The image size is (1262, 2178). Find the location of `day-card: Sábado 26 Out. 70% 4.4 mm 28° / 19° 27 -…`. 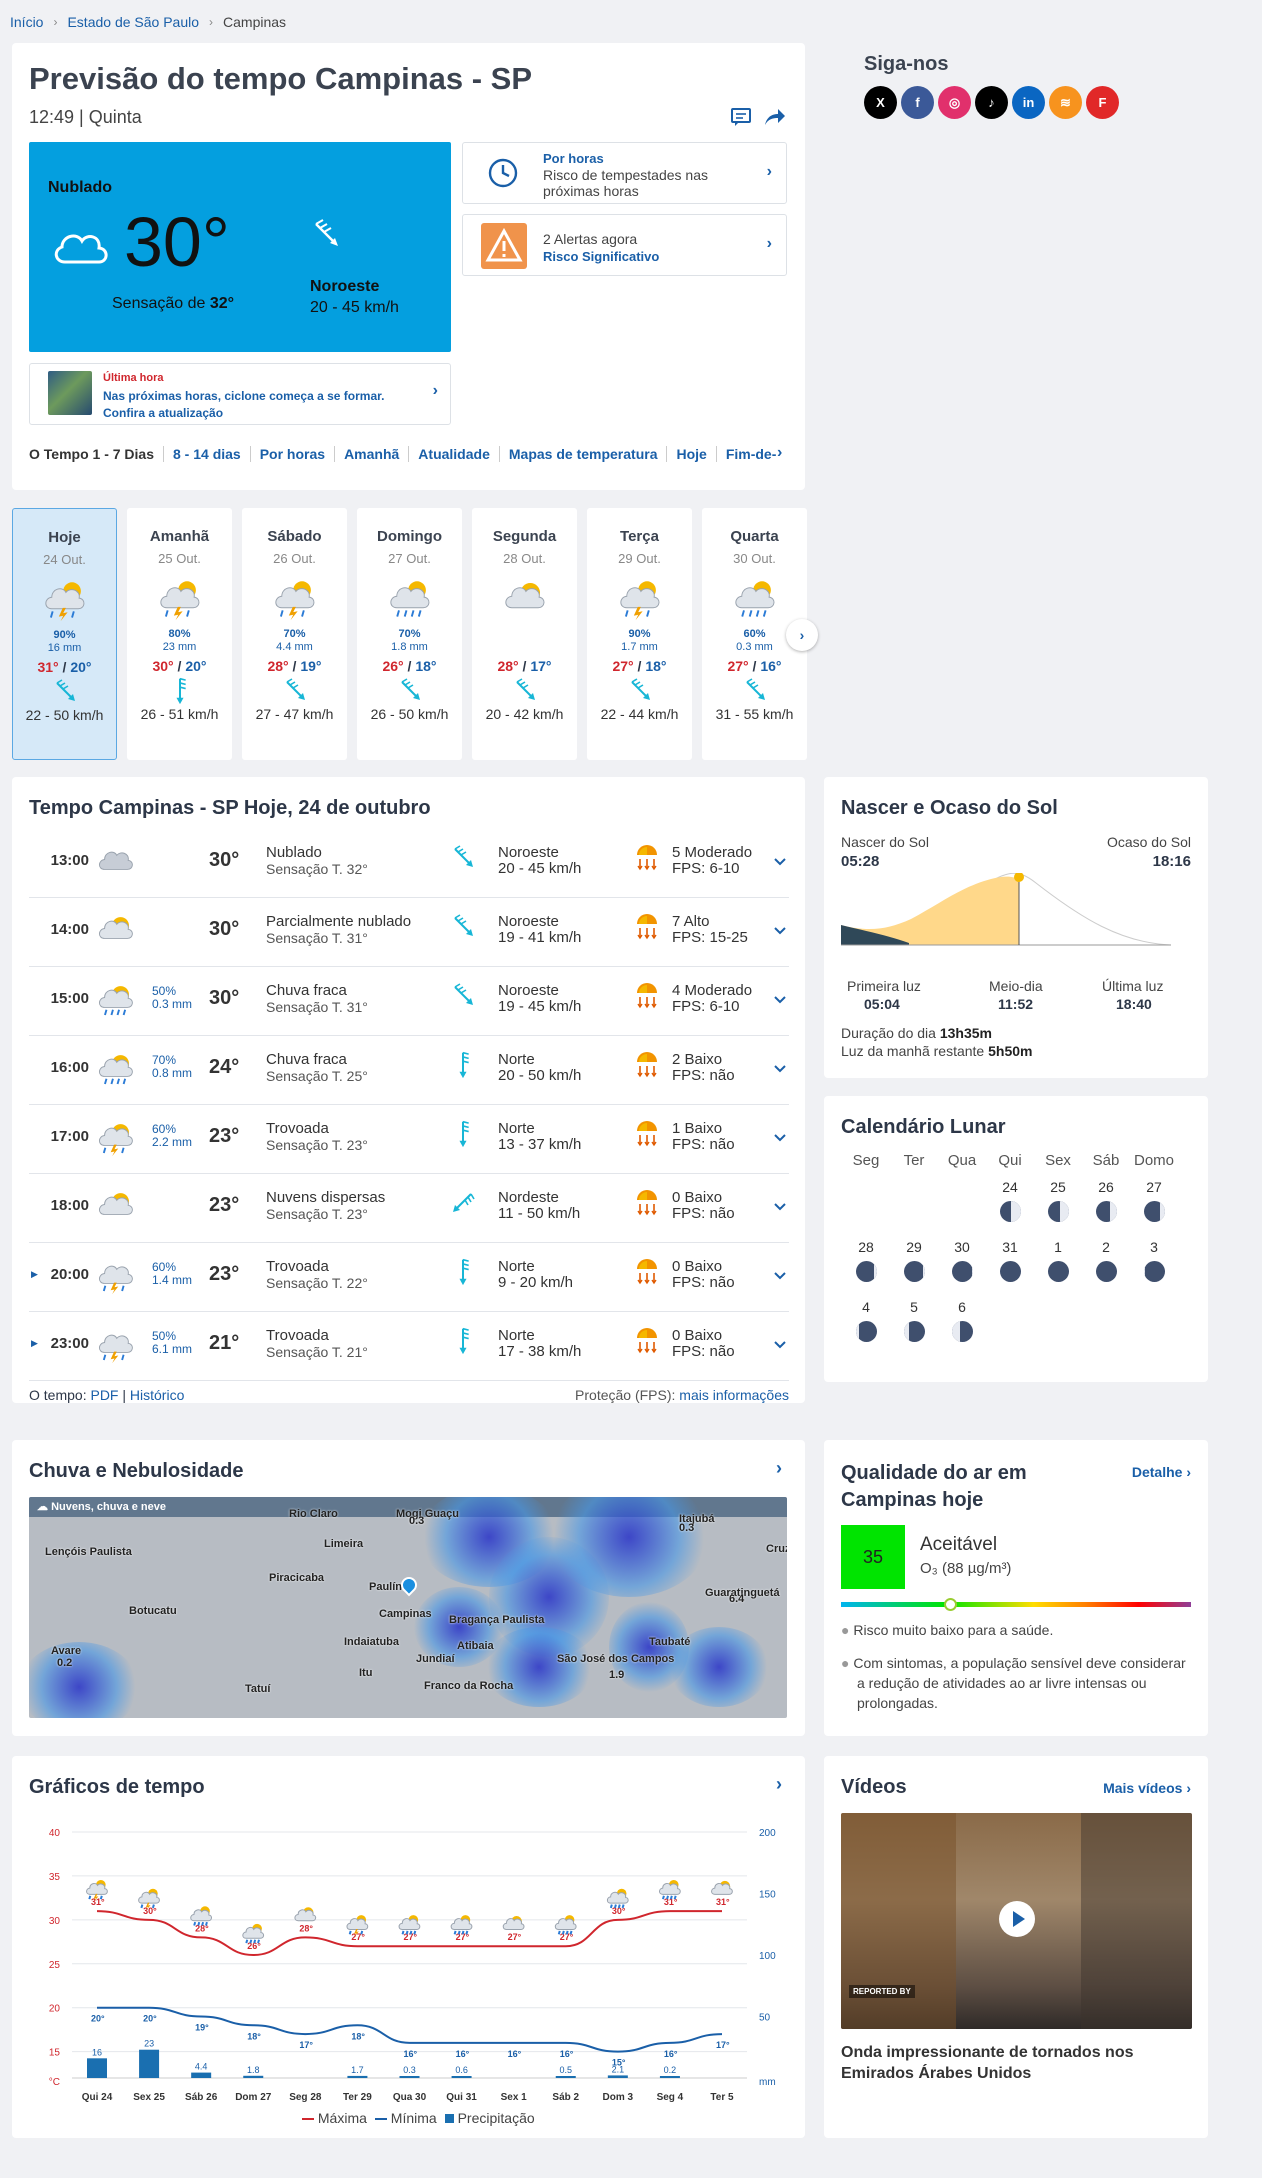

day-card: Sábado 26 Out. 70% 4.4 mm 28° / 19° 27 -… is located at coordinates (294, 634).